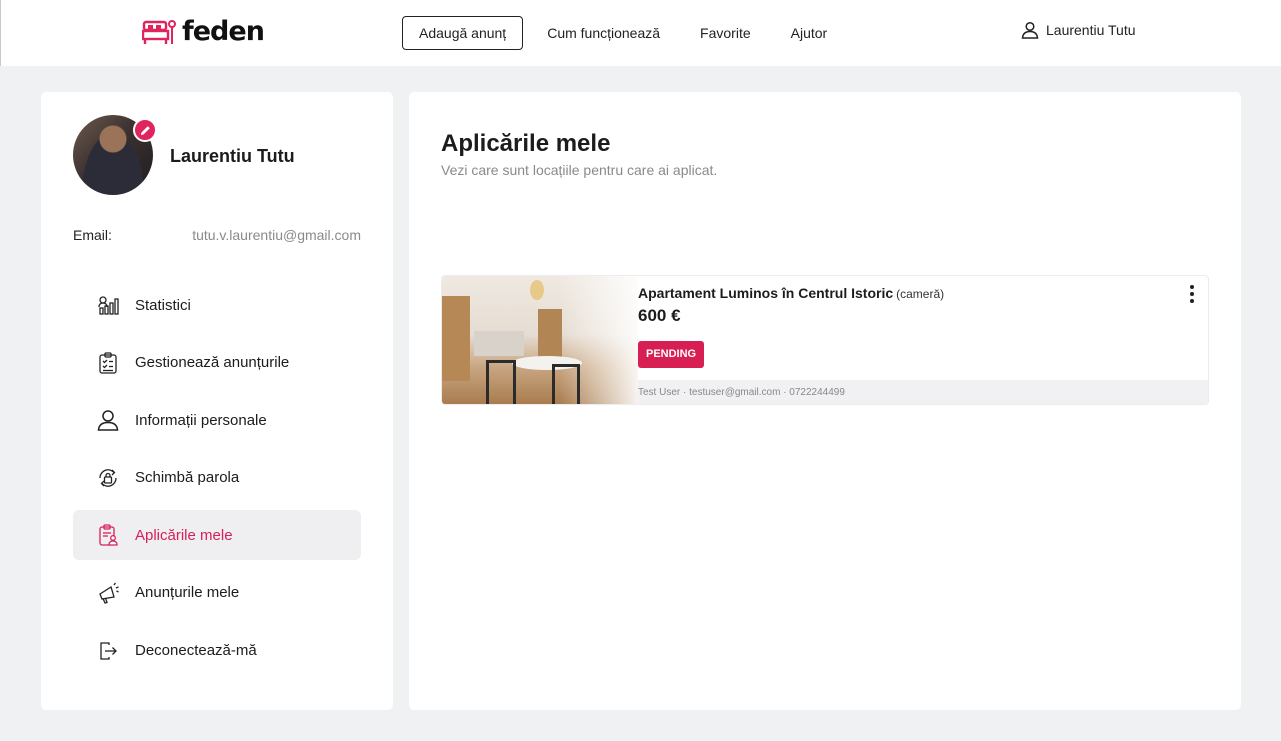 This screenshot has height=741, width=1281. What do you see at coordinates (526, 143) in the screenshot?
I see `page-title: Aplicările mele` at bounding box center [526, 143].